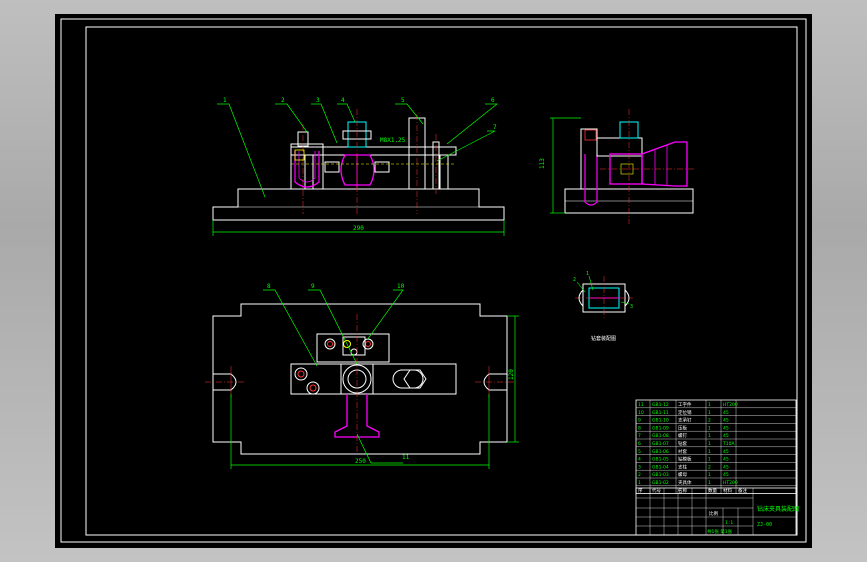  I want to click on side-height-dimension: 113, so click(542, 163).